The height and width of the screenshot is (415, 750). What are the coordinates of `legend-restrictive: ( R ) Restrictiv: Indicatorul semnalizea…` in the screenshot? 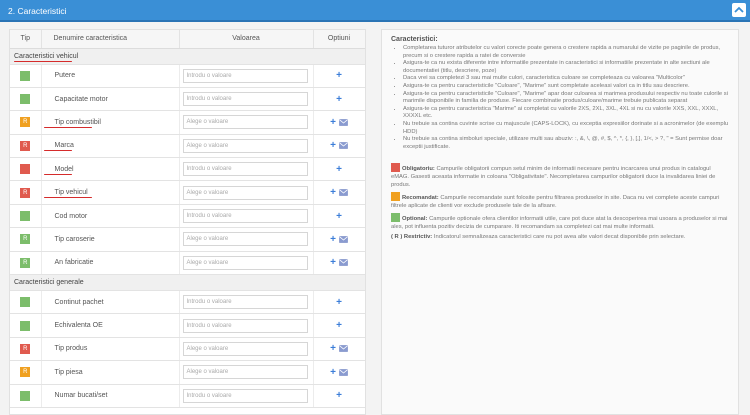 It's located at (560, 238).